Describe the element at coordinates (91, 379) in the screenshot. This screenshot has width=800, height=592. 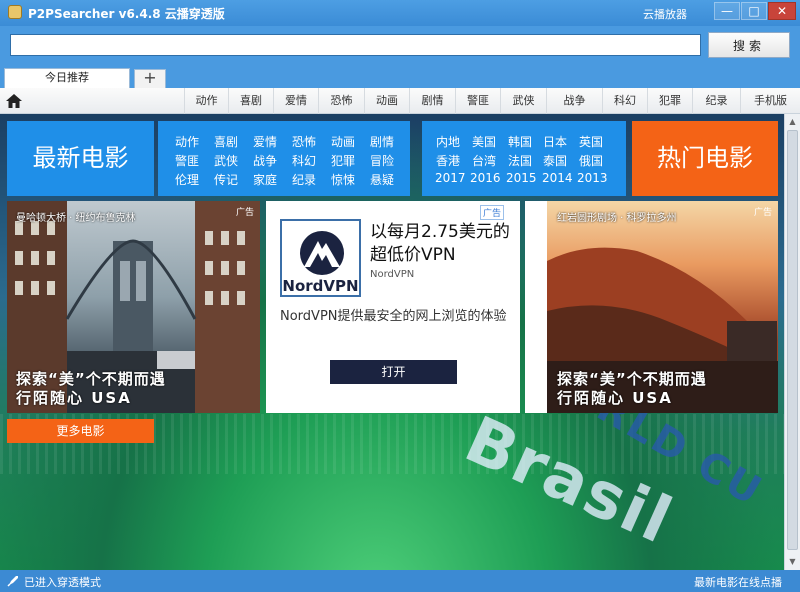
I see `ad-left-caption: 探索“美”个不期而遇` at that location.